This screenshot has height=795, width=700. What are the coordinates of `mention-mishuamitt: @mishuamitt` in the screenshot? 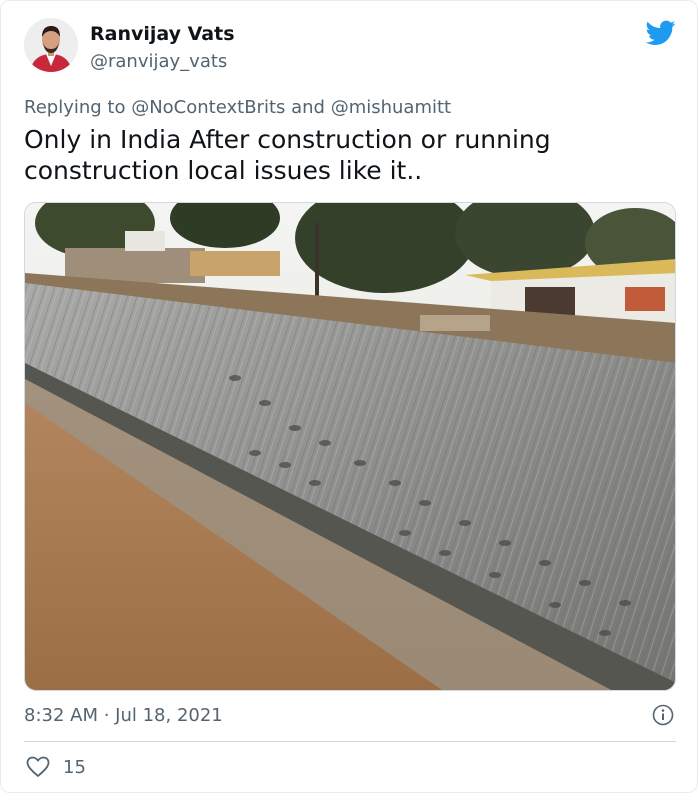 It's located at (391, 107).